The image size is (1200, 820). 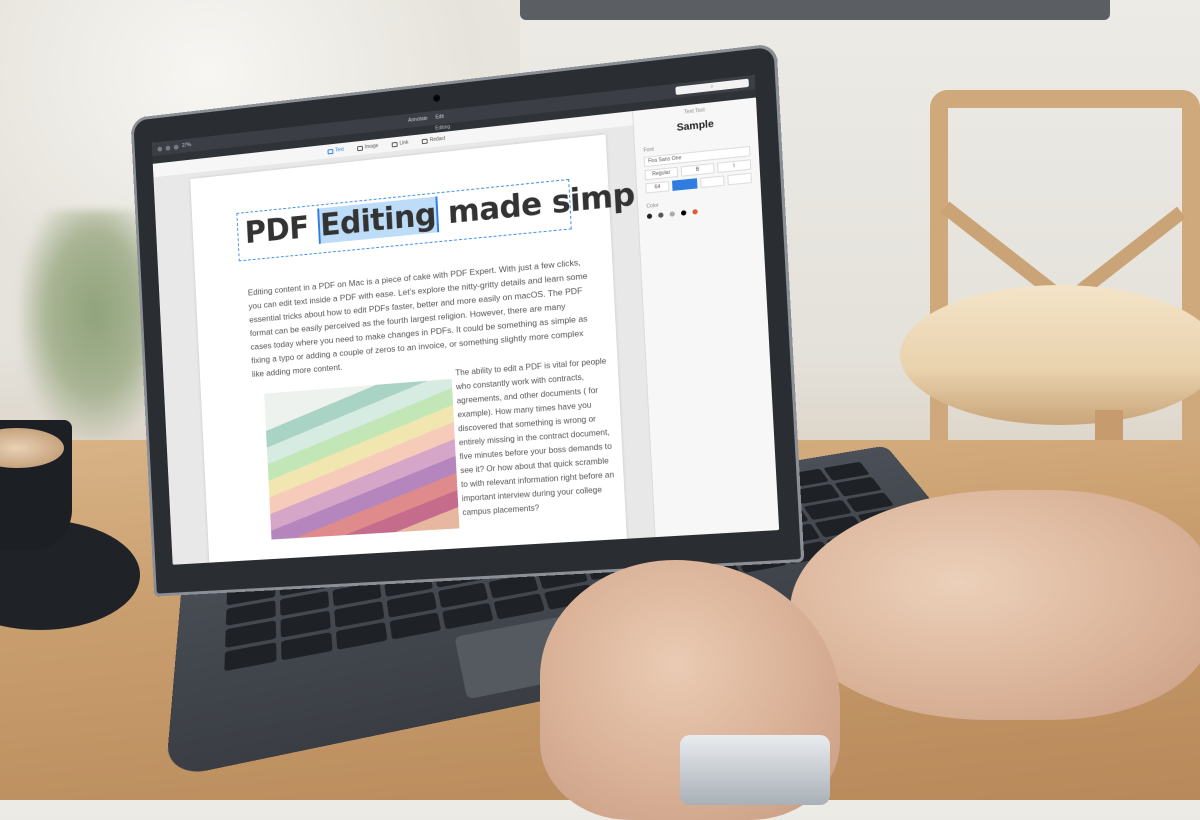 I want to click on image-tool-label: Image, so click(x=372, y=146).